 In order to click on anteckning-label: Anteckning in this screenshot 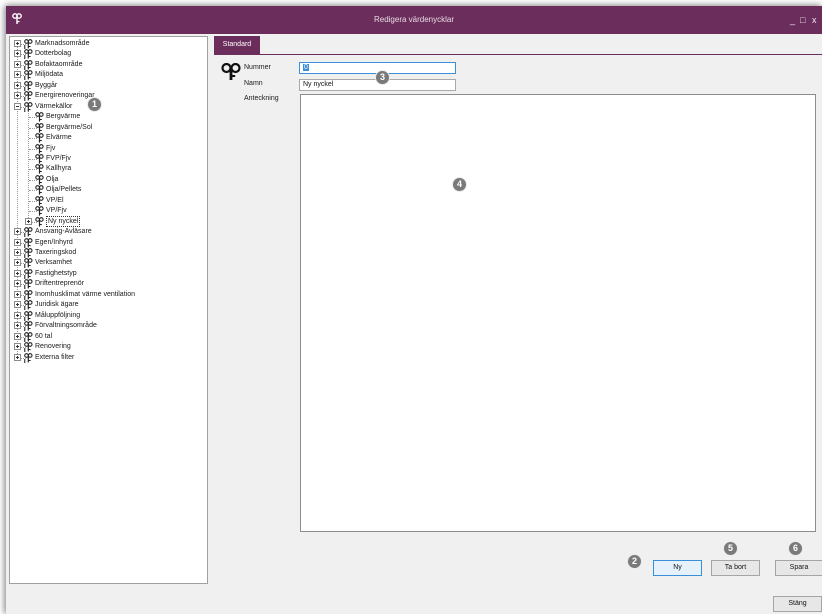, I will do `click(261, 98)`.